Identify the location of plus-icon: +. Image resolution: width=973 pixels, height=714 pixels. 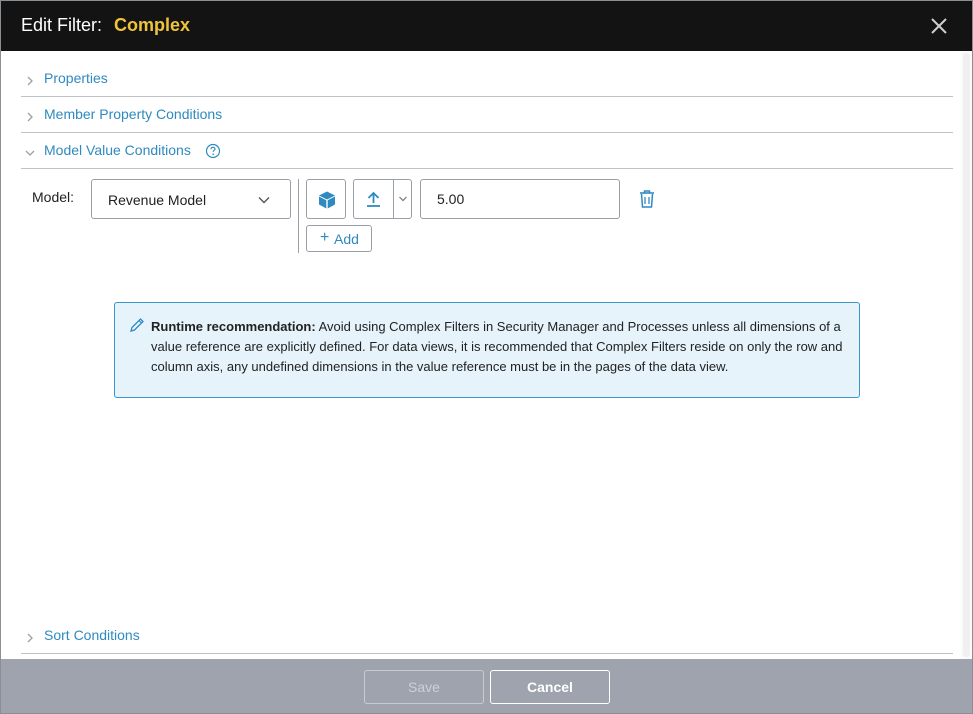
(325, 237).